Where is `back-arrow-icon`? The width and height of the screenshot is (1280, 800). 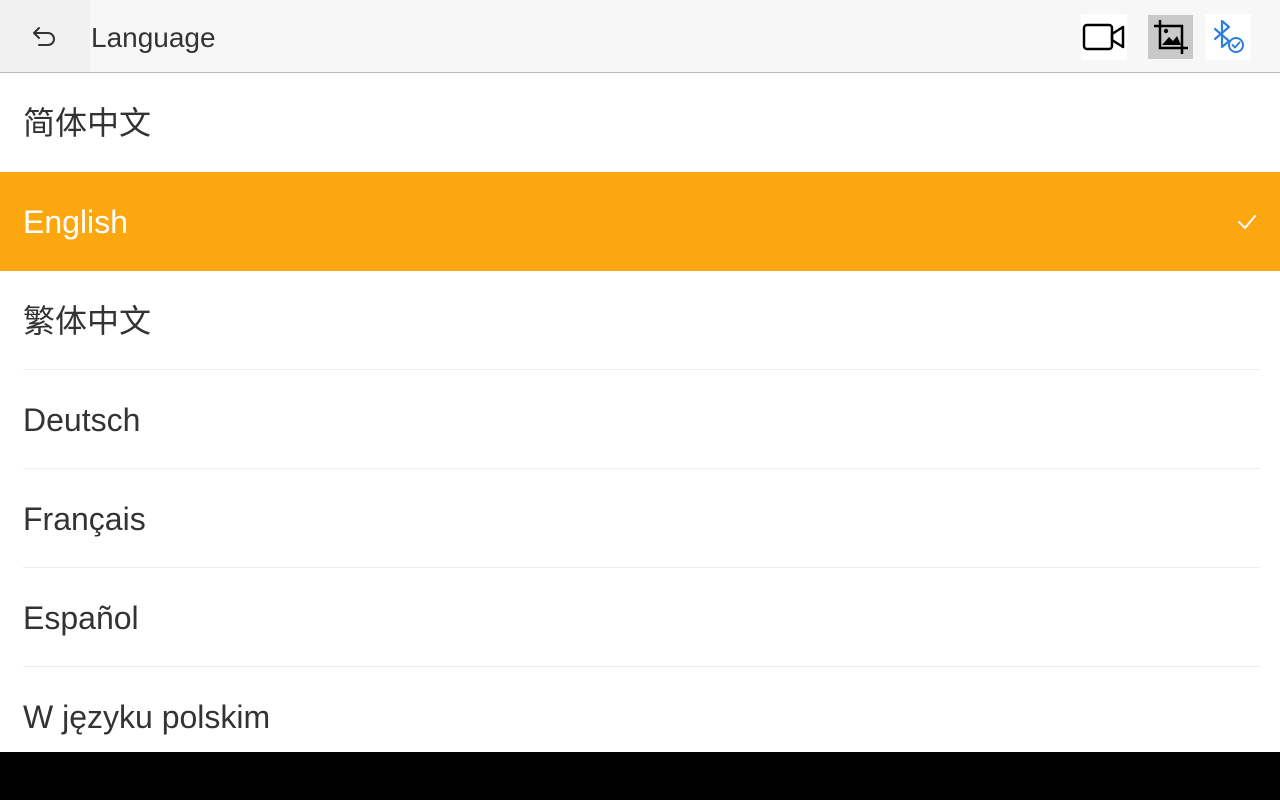
back-arrow-icon is located at coordinates (44, 36).